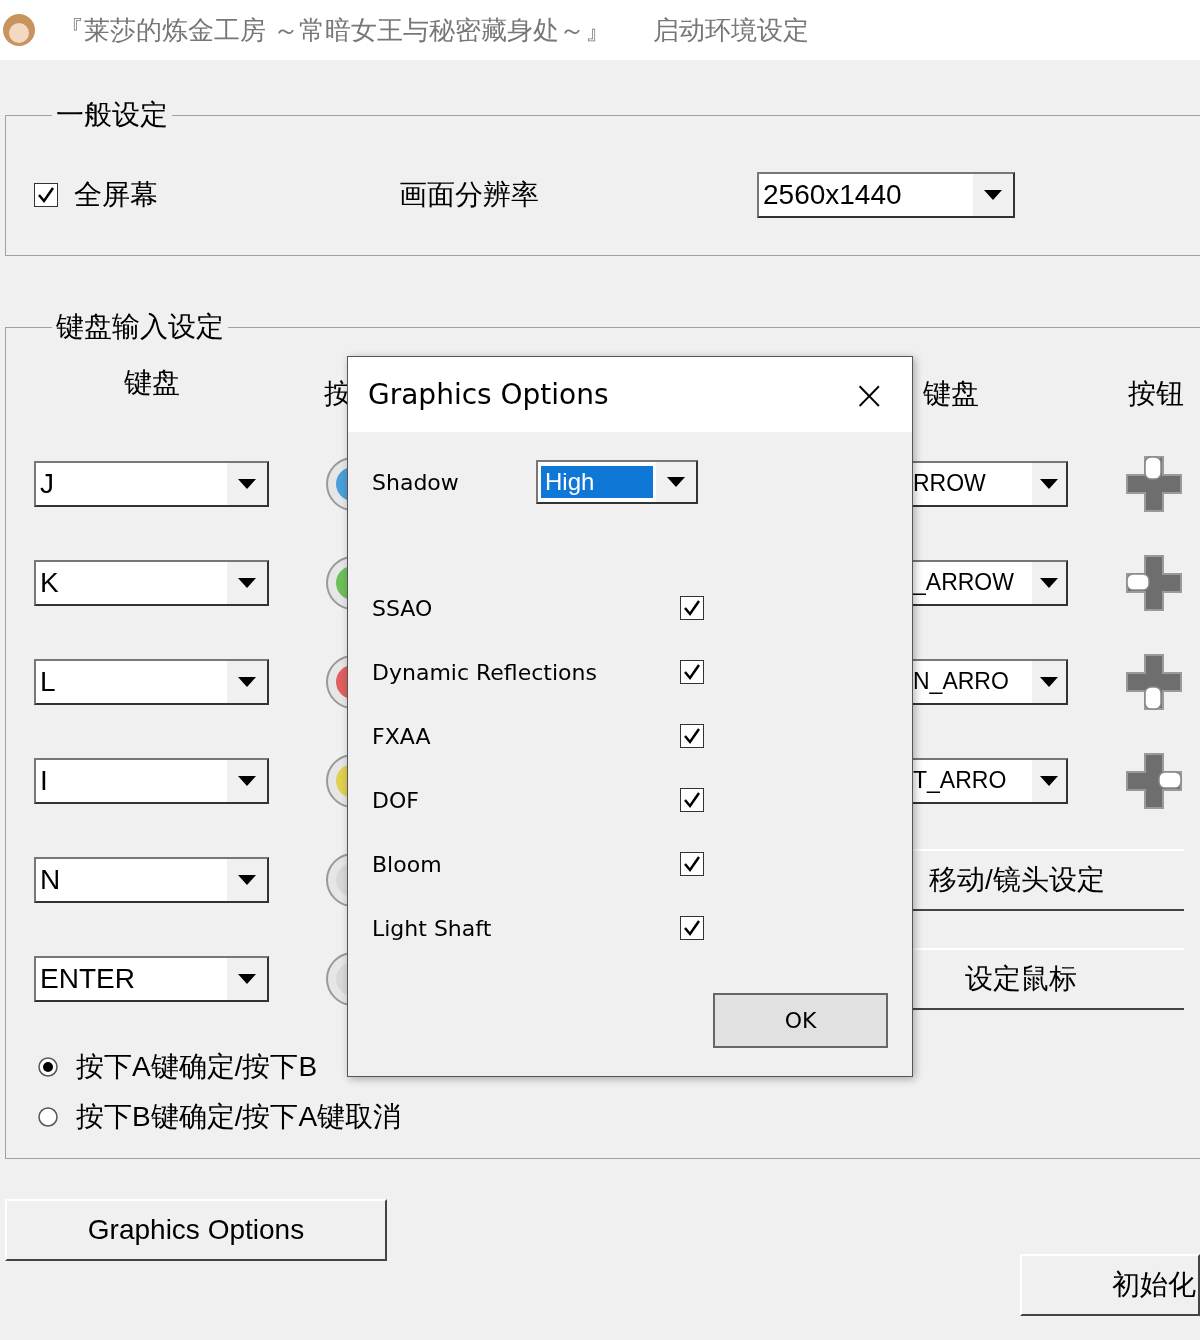  What do you see at coordinates (116, 194) in the screenshot?
I see `checkbox-label: 全屏幕` at bounding box center [116, 194].